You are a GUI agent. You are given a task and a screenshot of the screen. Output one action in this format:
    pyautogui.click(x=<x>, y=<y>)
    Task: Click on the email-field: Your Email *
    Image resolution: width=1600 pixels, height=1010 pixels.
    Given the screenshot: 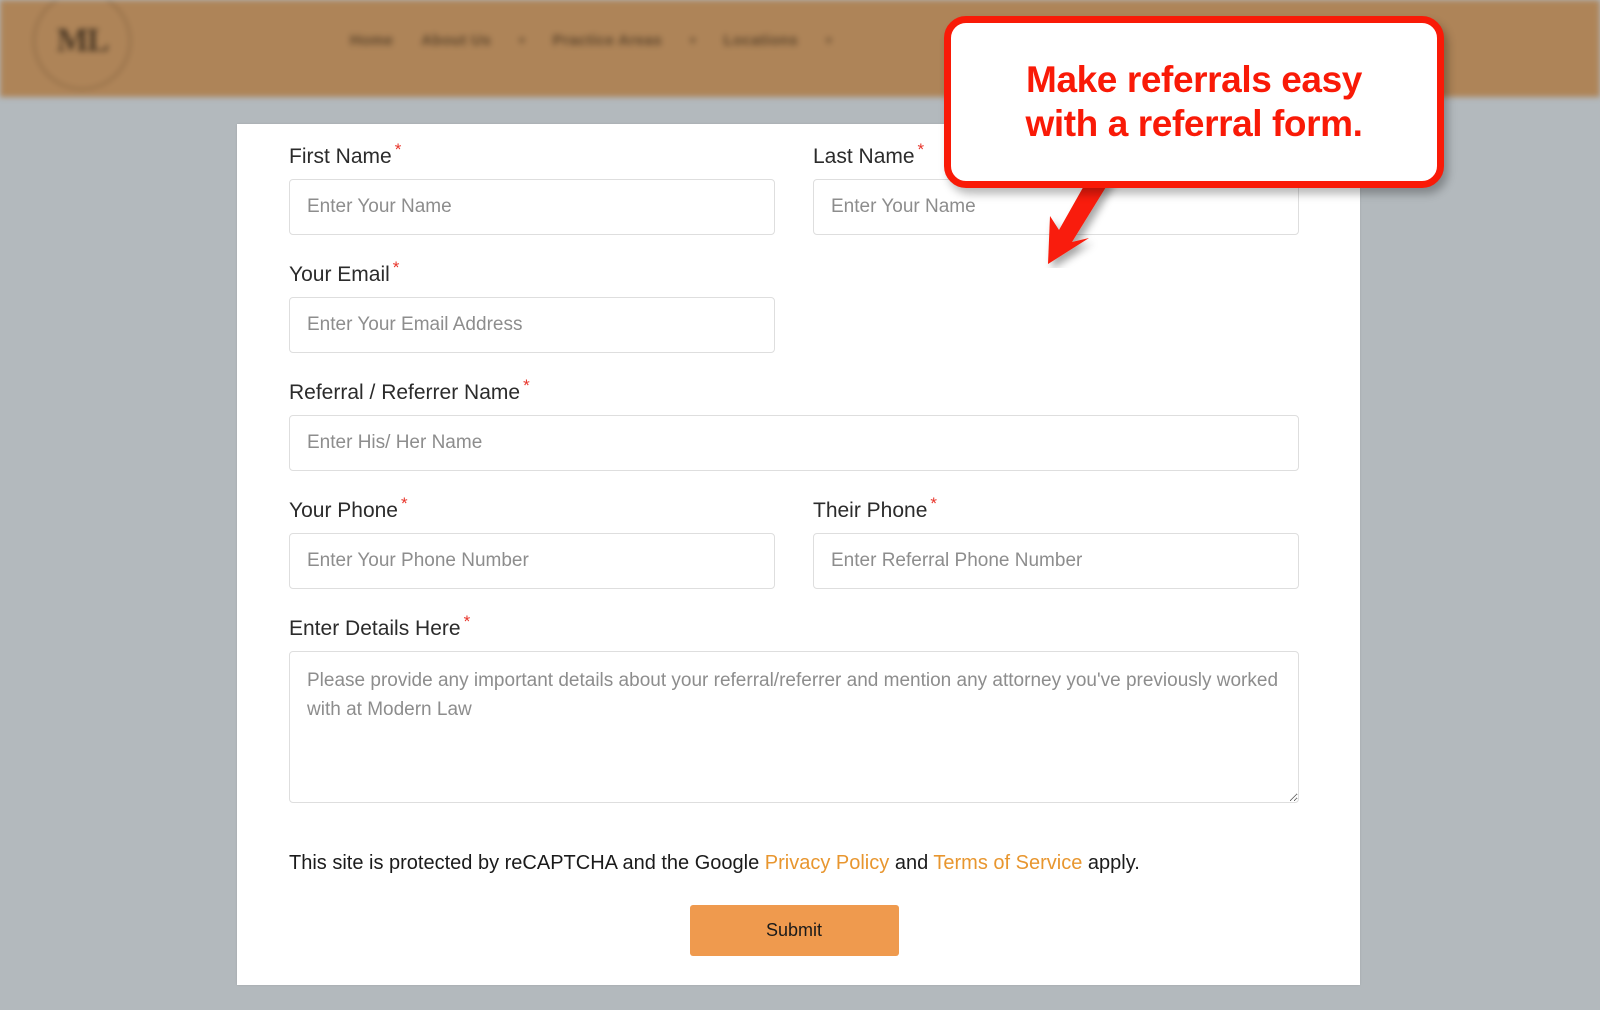 What is the action you would take?
    pyautogui.click(x=532, y=305)
    